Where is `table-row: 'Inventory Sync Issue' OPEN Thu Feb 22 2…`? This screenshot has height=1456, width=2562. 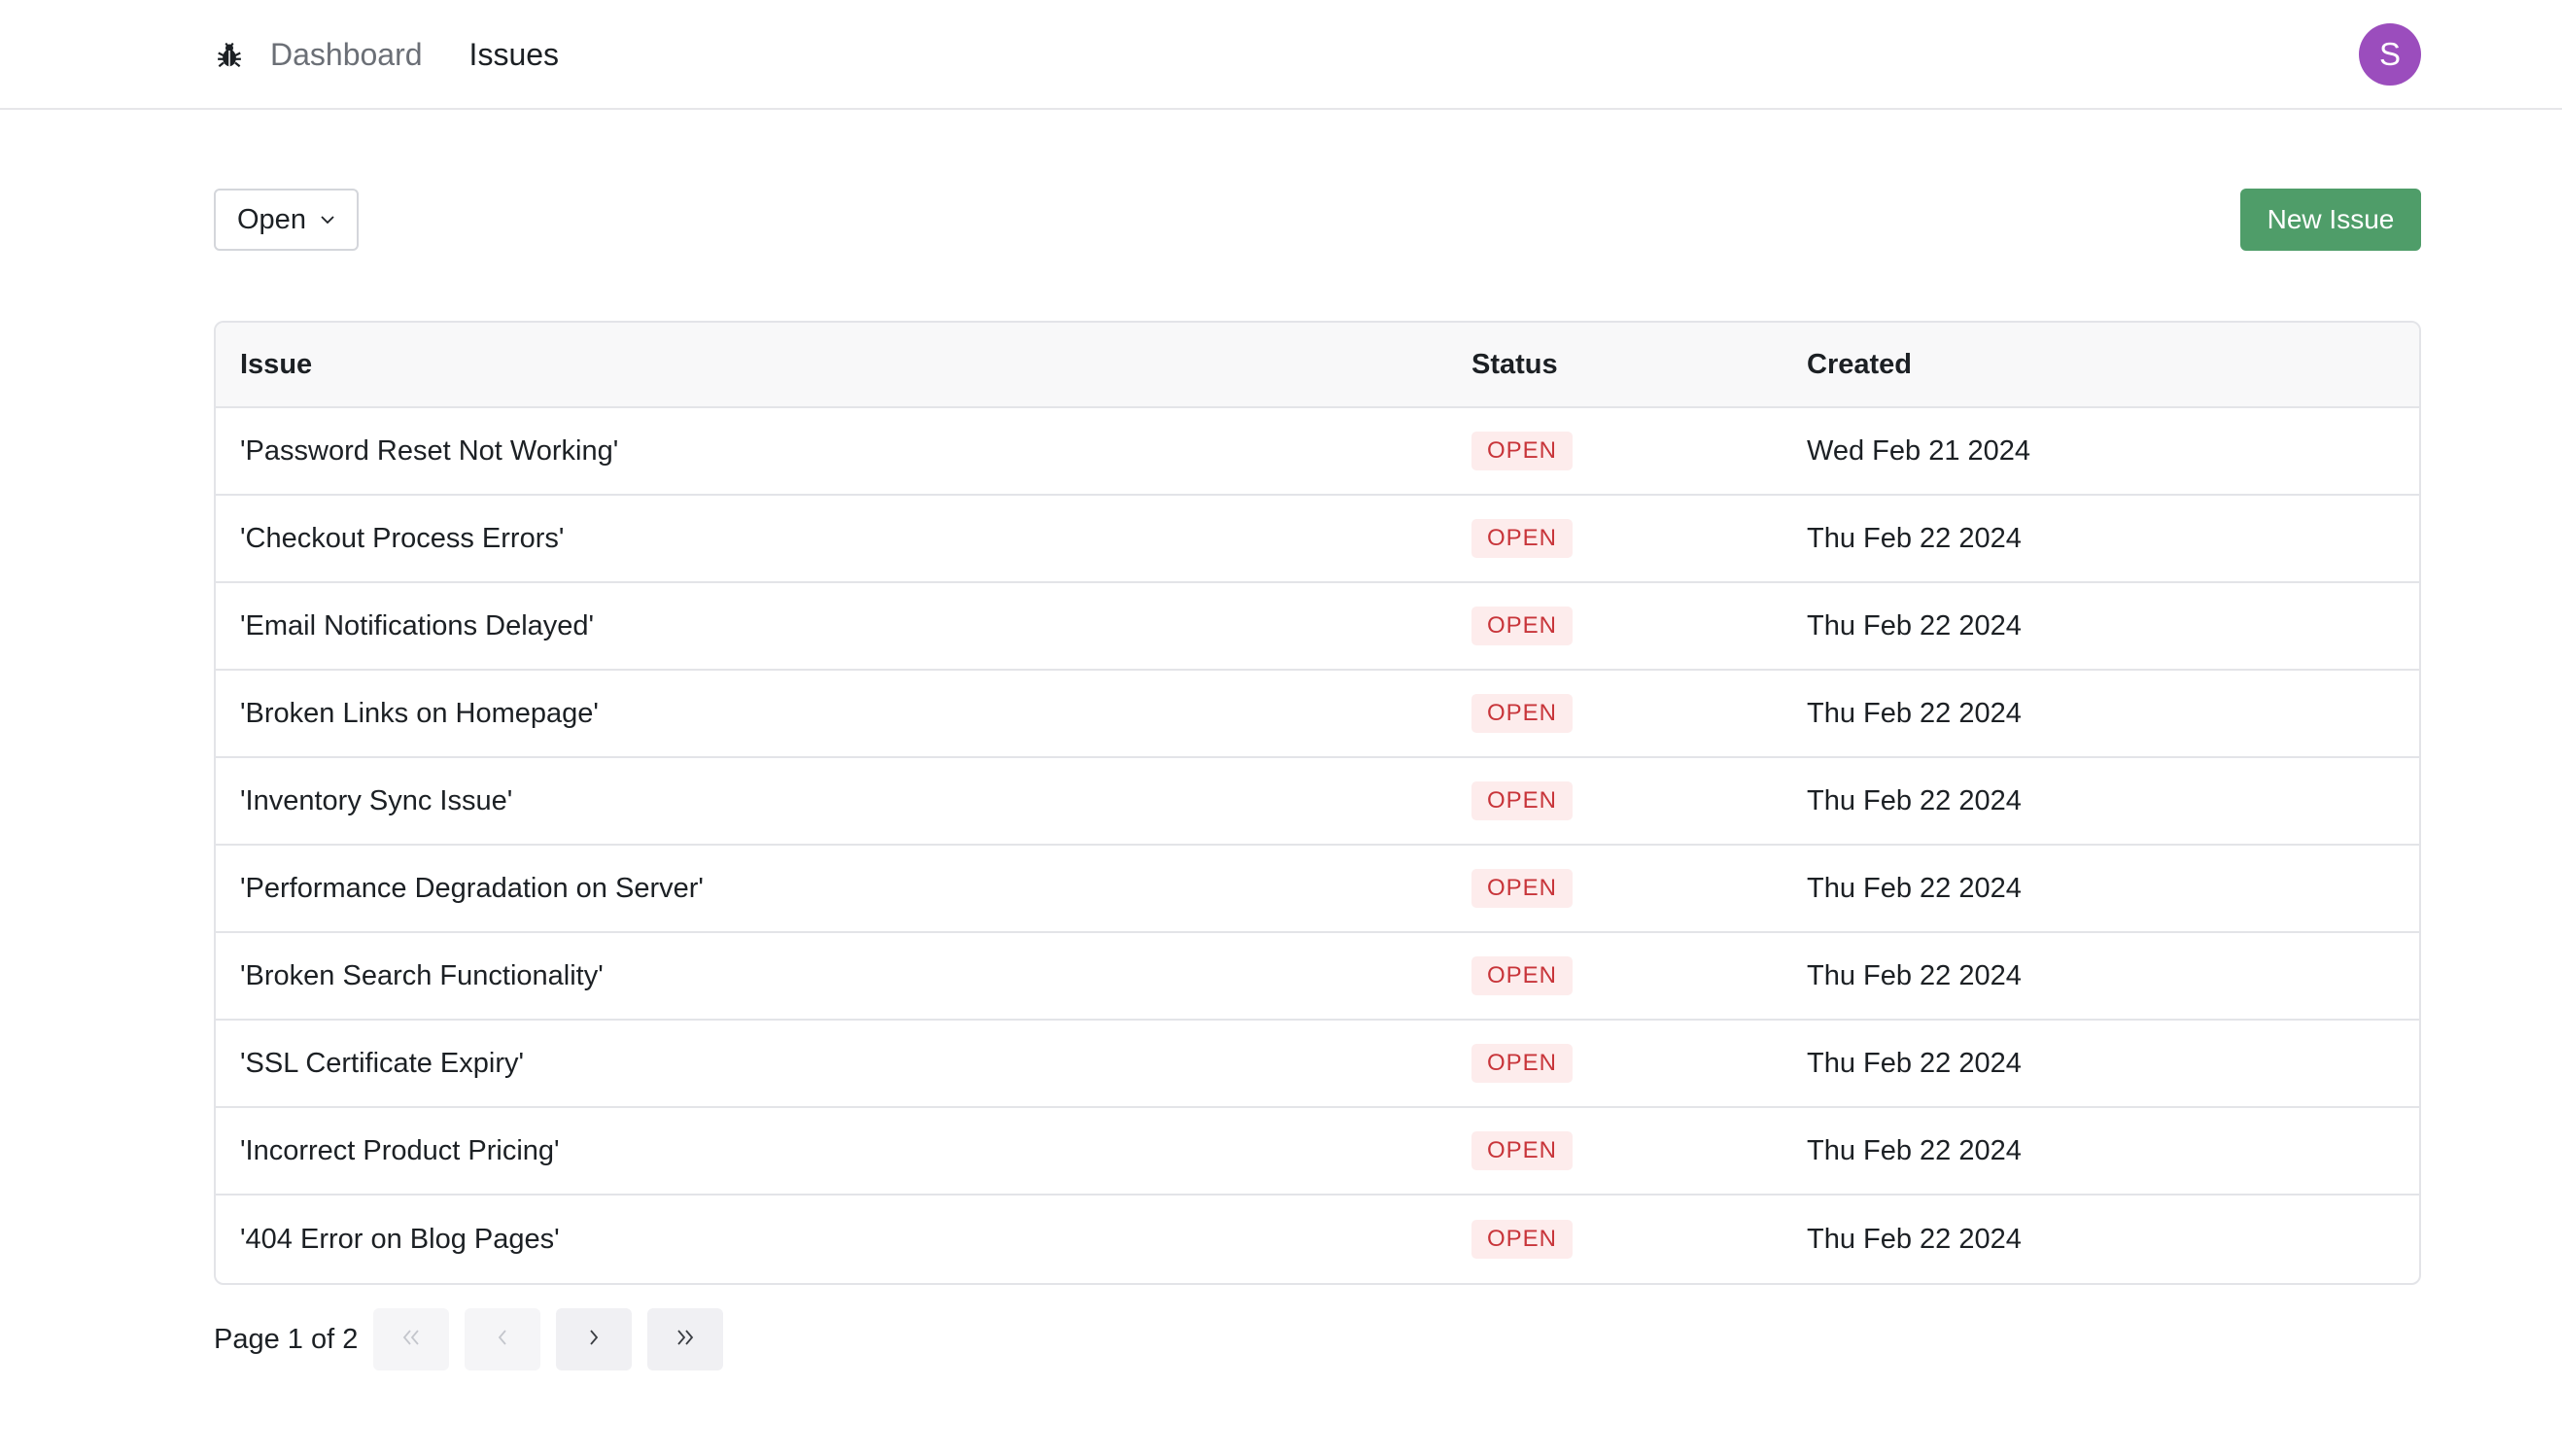 table-row: 'Inventory Sync Issue' OPEN Thu Feb 22 2… is located at coordinates (1317, 802).